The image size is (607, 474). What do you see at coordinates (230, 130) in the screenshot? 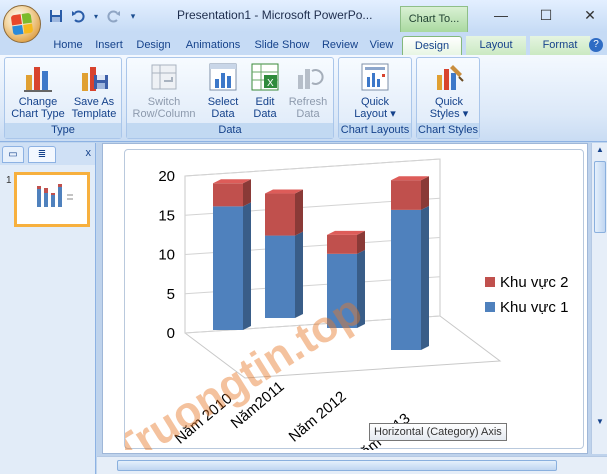
I see `group-label-data: Data` at bounding box center [230, 130].